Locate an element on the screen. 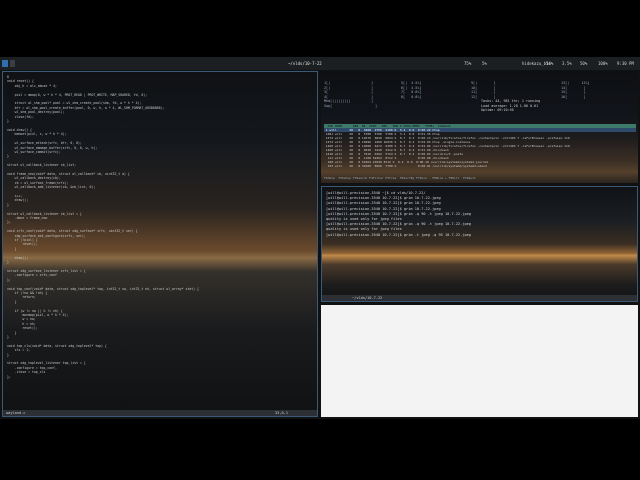 This screenshot has width=640, height=480. status-mem: 5% is located at coordinates (484, 63).